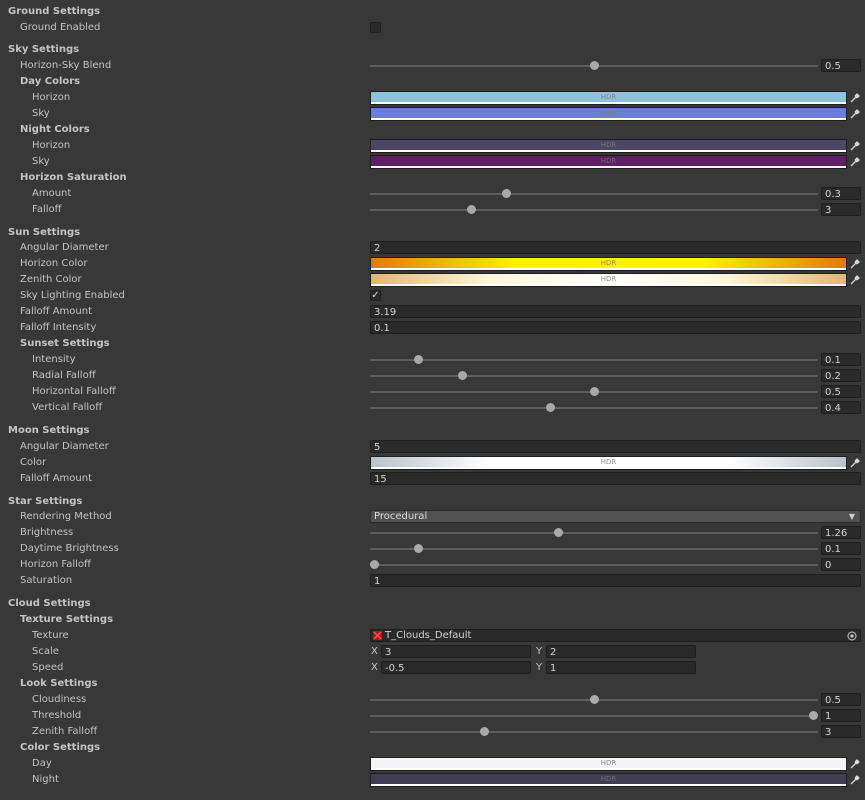  What do you see at coordinates (615, 311) in the screenshot?
I see `sun-falloff-amount-input: 3.19` at bounding box center [615, 311].